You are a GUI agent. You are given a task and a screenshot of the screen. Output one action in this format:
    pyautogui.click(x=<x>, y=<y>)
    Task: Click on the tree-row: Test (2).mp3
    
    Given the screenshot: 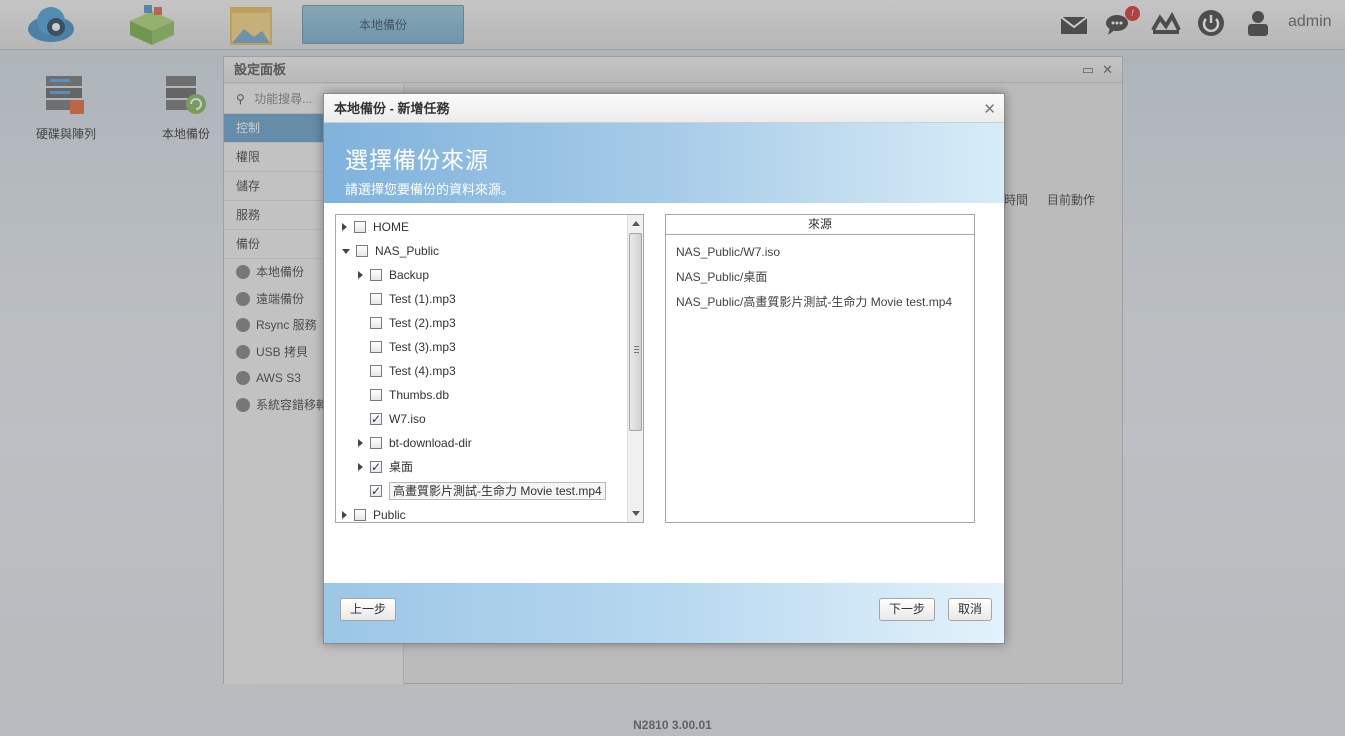 What is the action you would take?
    pyautogui.click(x=407, y=323)
    